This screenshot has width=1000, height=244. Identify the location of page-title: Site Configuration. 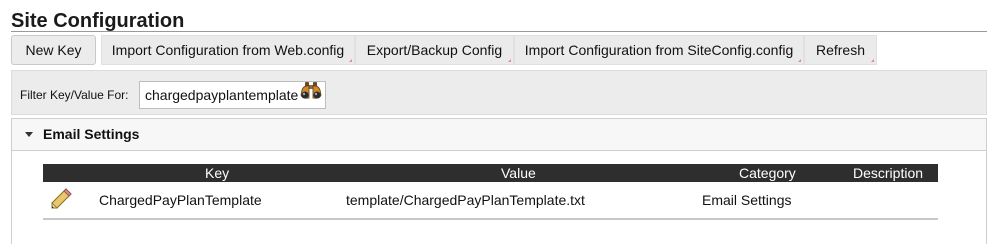
(98, 21).